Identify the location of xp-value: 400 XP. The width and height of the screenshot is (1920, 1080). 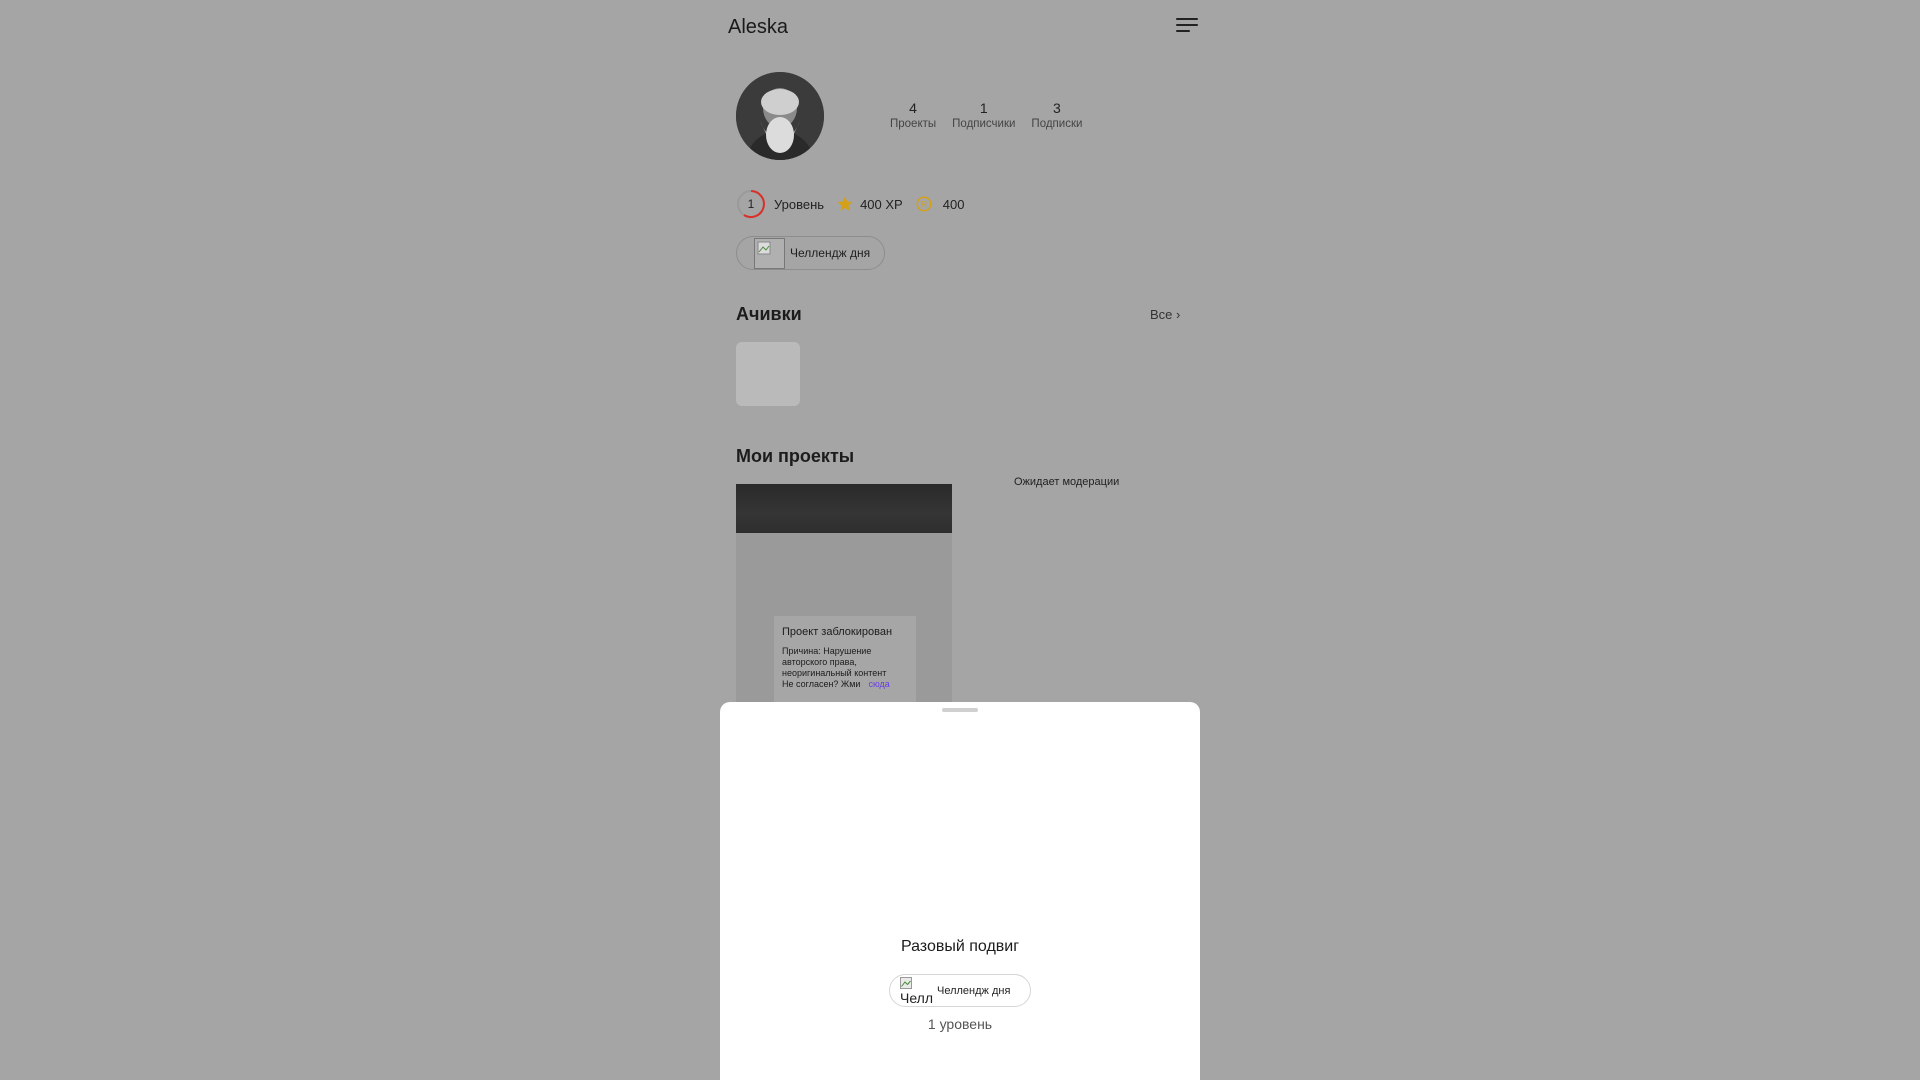
(881, 204).